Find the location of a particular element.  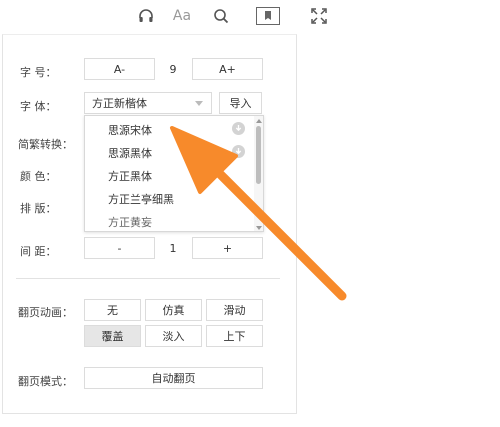

font-face-label: 字 体： is located at coordinates (38, 106).